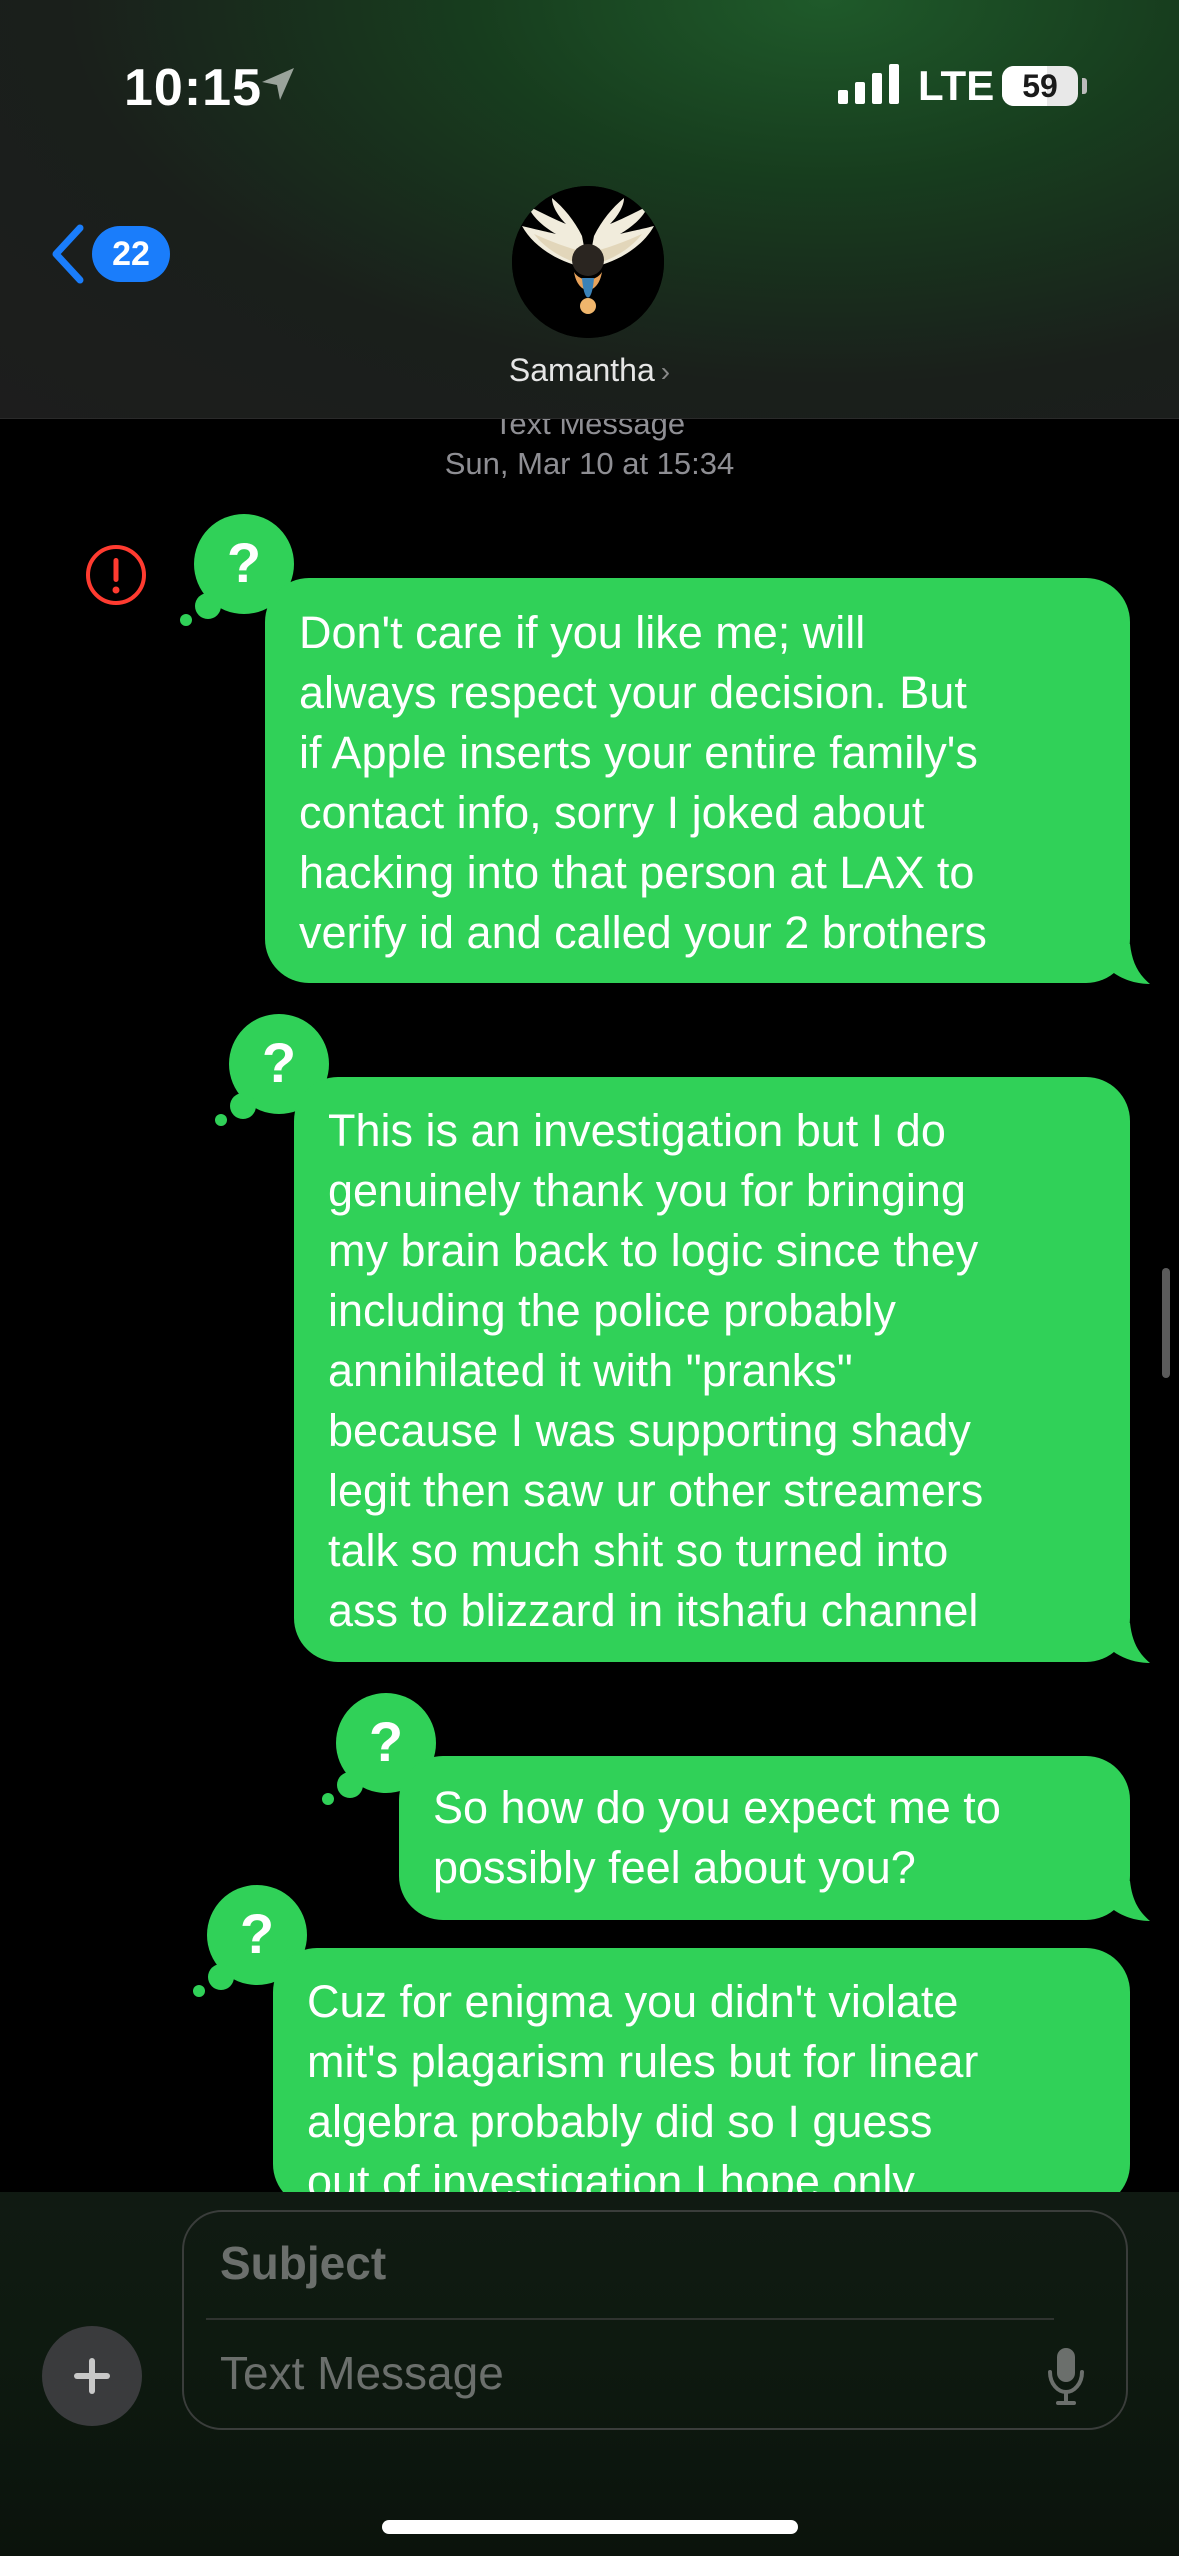 This screenshot has width=1179, height=2556. I want to click on back-button: 22, so click(109, 254).